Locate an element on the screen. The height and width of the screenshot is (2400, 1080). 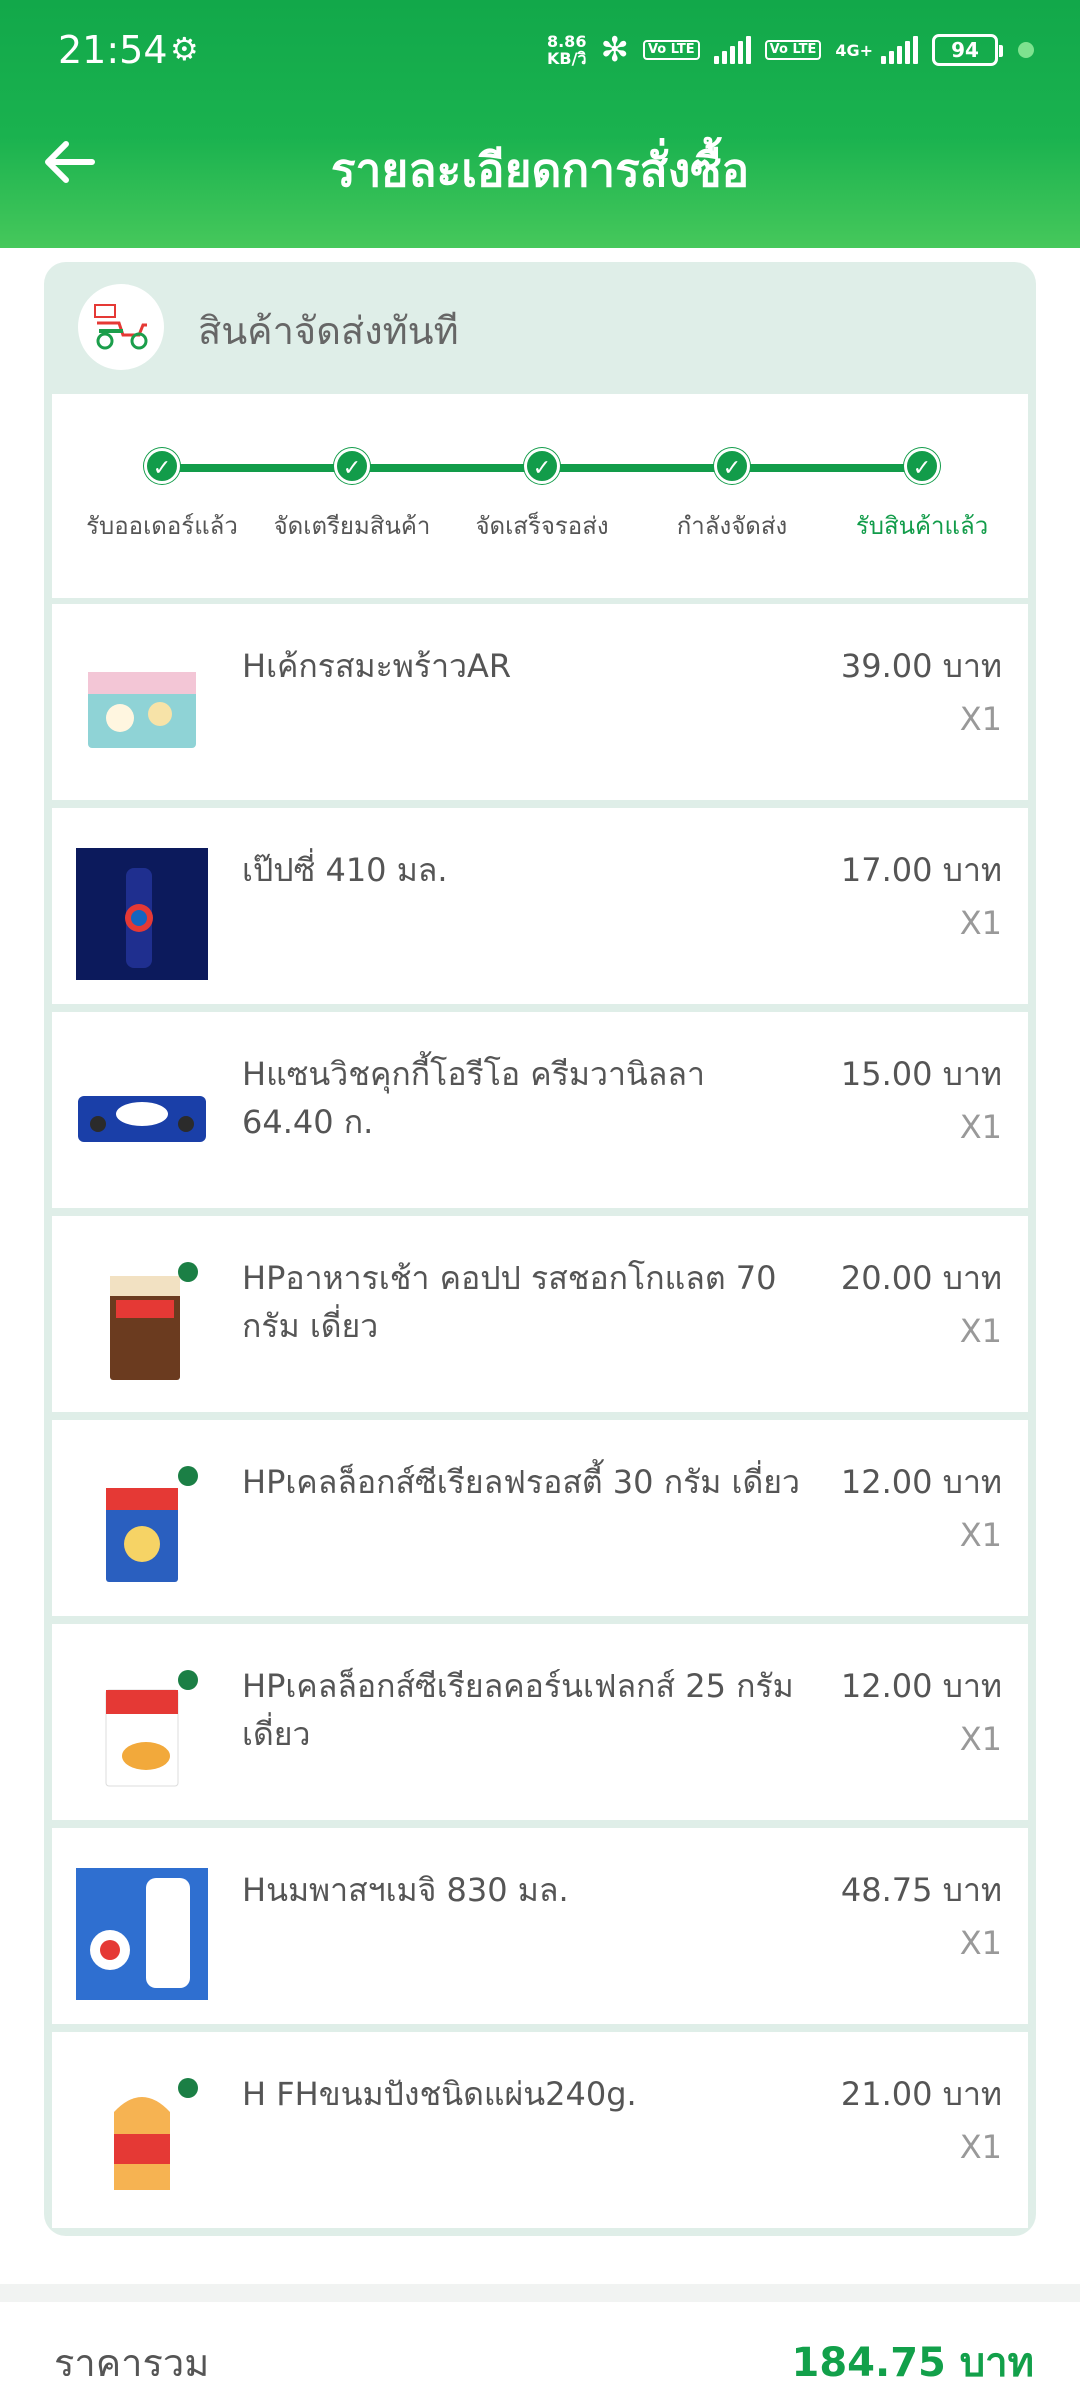
bluetooth-icon: ✻ is located at coordinates (614, 50).